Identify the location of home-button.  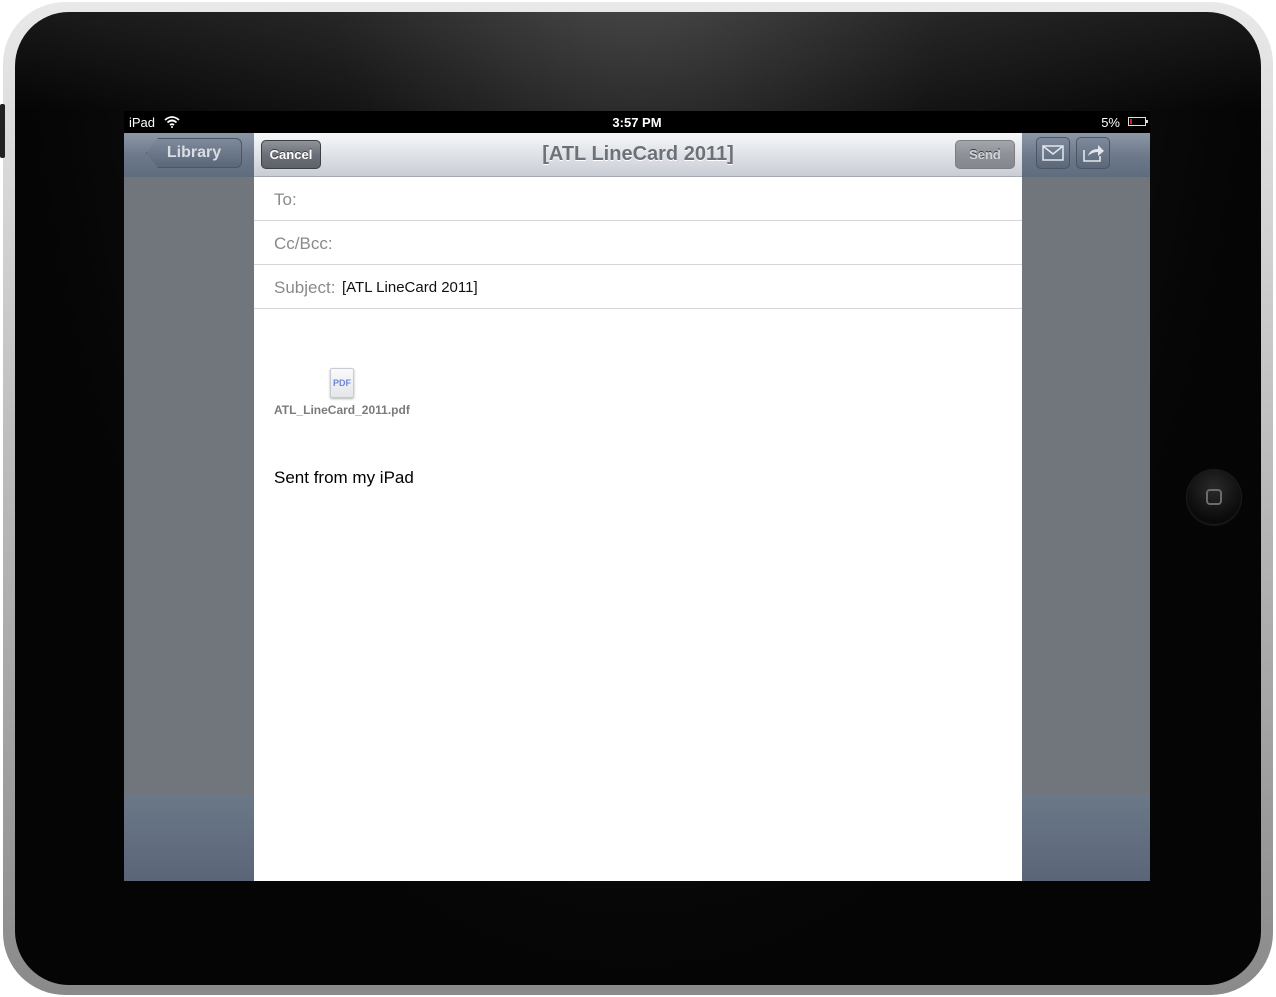
(1214, 497).